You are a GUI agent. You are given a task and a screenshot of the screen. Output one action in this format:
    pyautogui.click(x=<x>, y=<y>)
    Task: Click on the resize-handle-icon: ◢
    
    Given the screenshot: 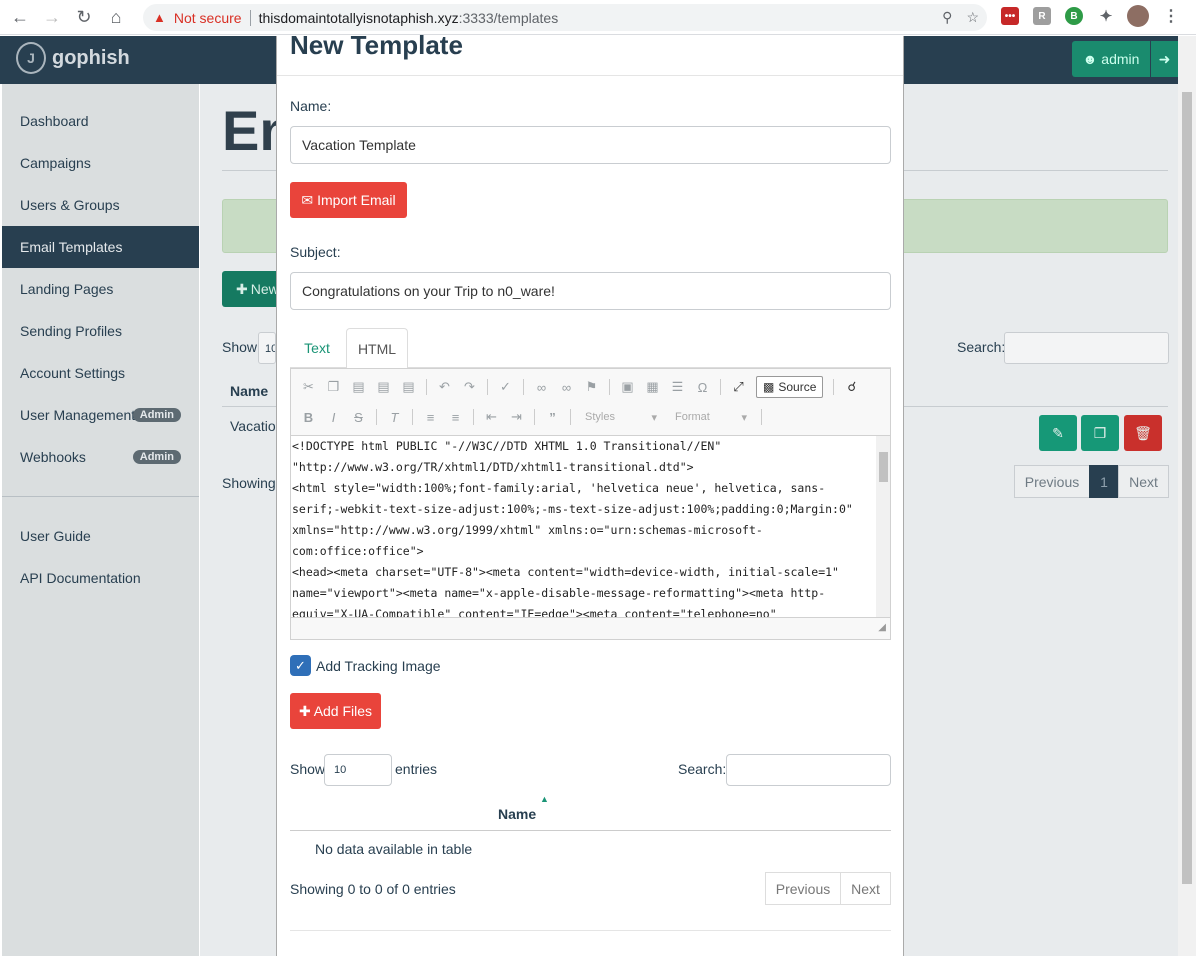 What is the action you would take?
    pyautogui.click(x=882, y=627)
    